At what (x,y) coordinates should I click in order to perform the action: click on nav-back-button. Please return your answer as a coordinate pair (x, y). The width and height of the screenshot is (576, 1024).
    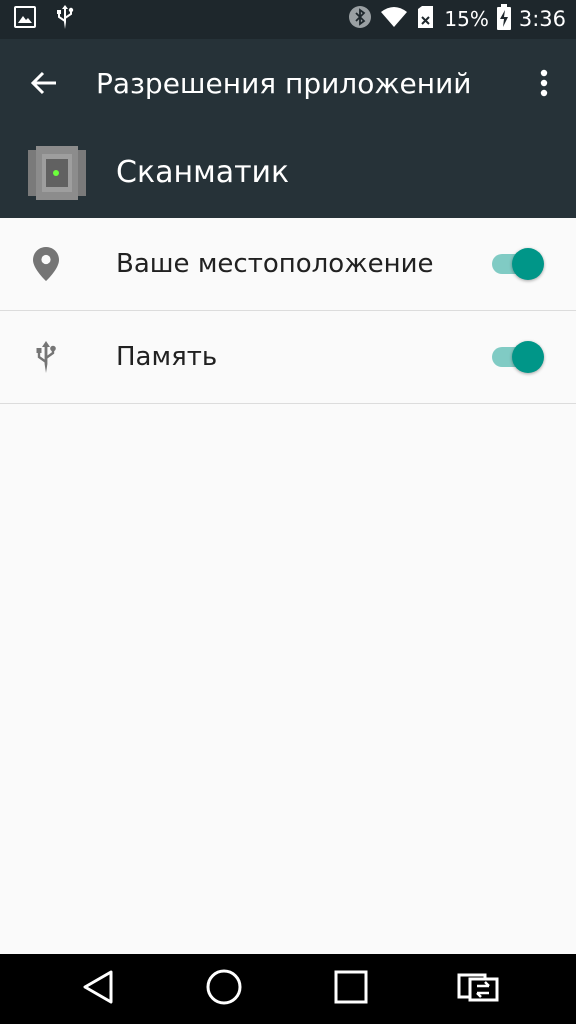
    Looking at the image, I should click on (98, 989).